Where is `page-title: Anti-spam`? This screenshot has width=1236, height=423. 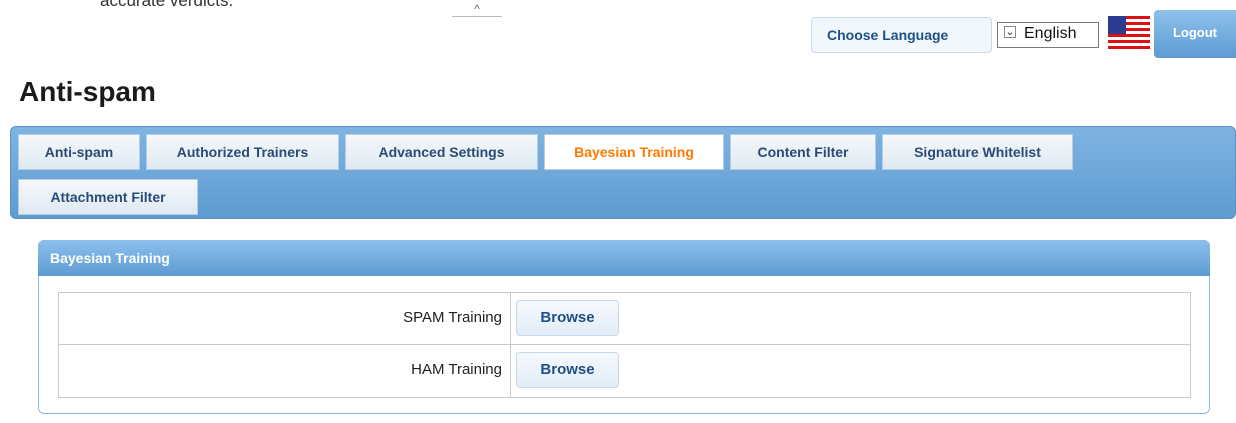 page-title: Anti-spam is located at coordinates (87, 91).